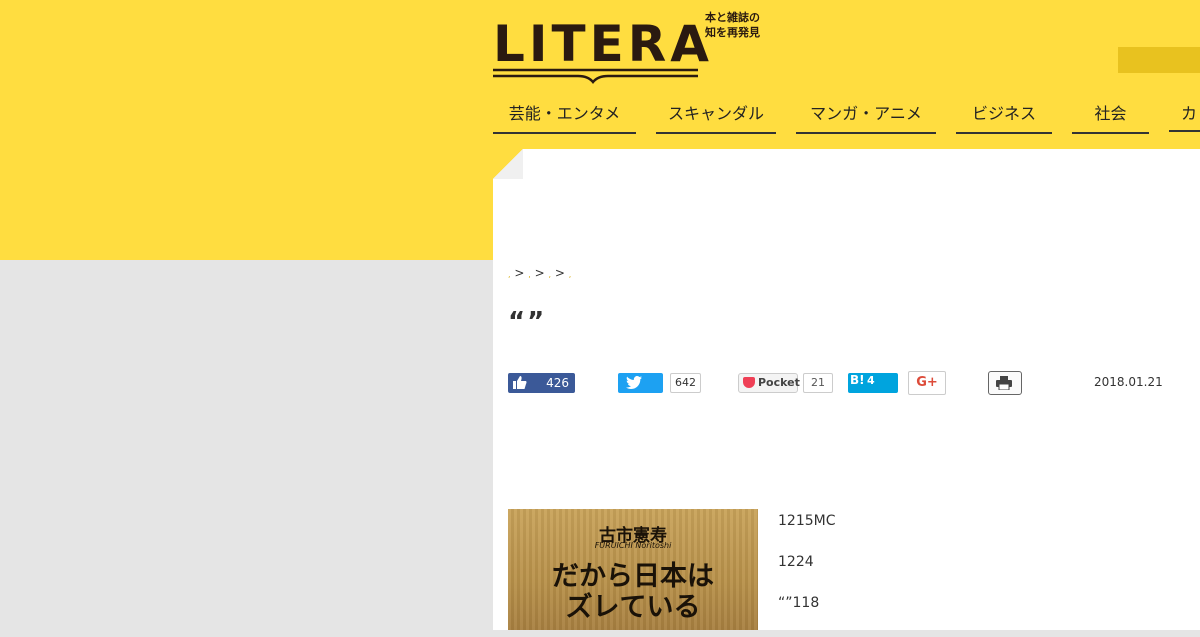 The width and height of the screenshot is (1200, 637). Describe the element at coordinates (508, 164) in the screenshot. I see `card-corner-fold` at that location.